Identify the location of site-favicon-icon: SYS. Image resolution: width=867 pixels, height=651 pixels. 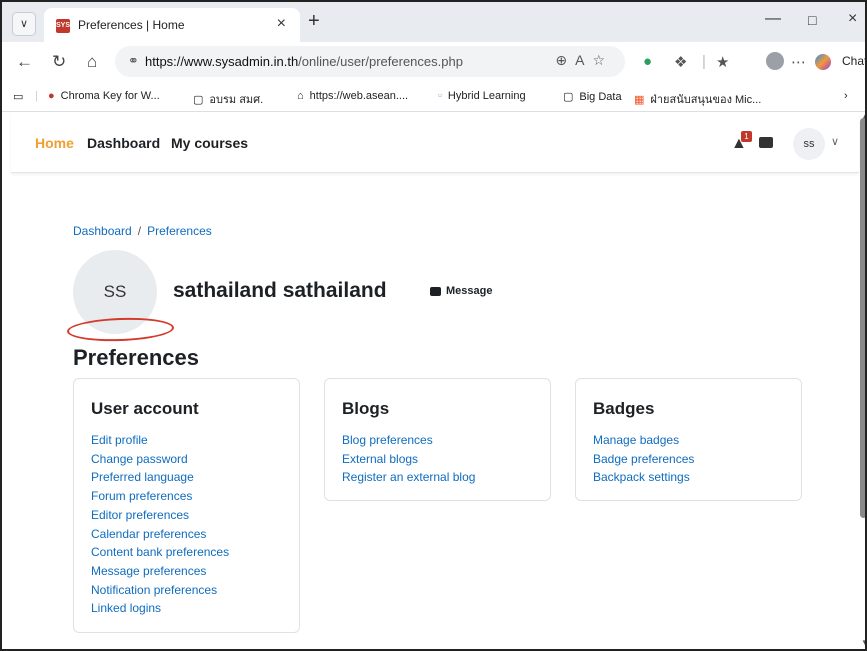
(63, 26).